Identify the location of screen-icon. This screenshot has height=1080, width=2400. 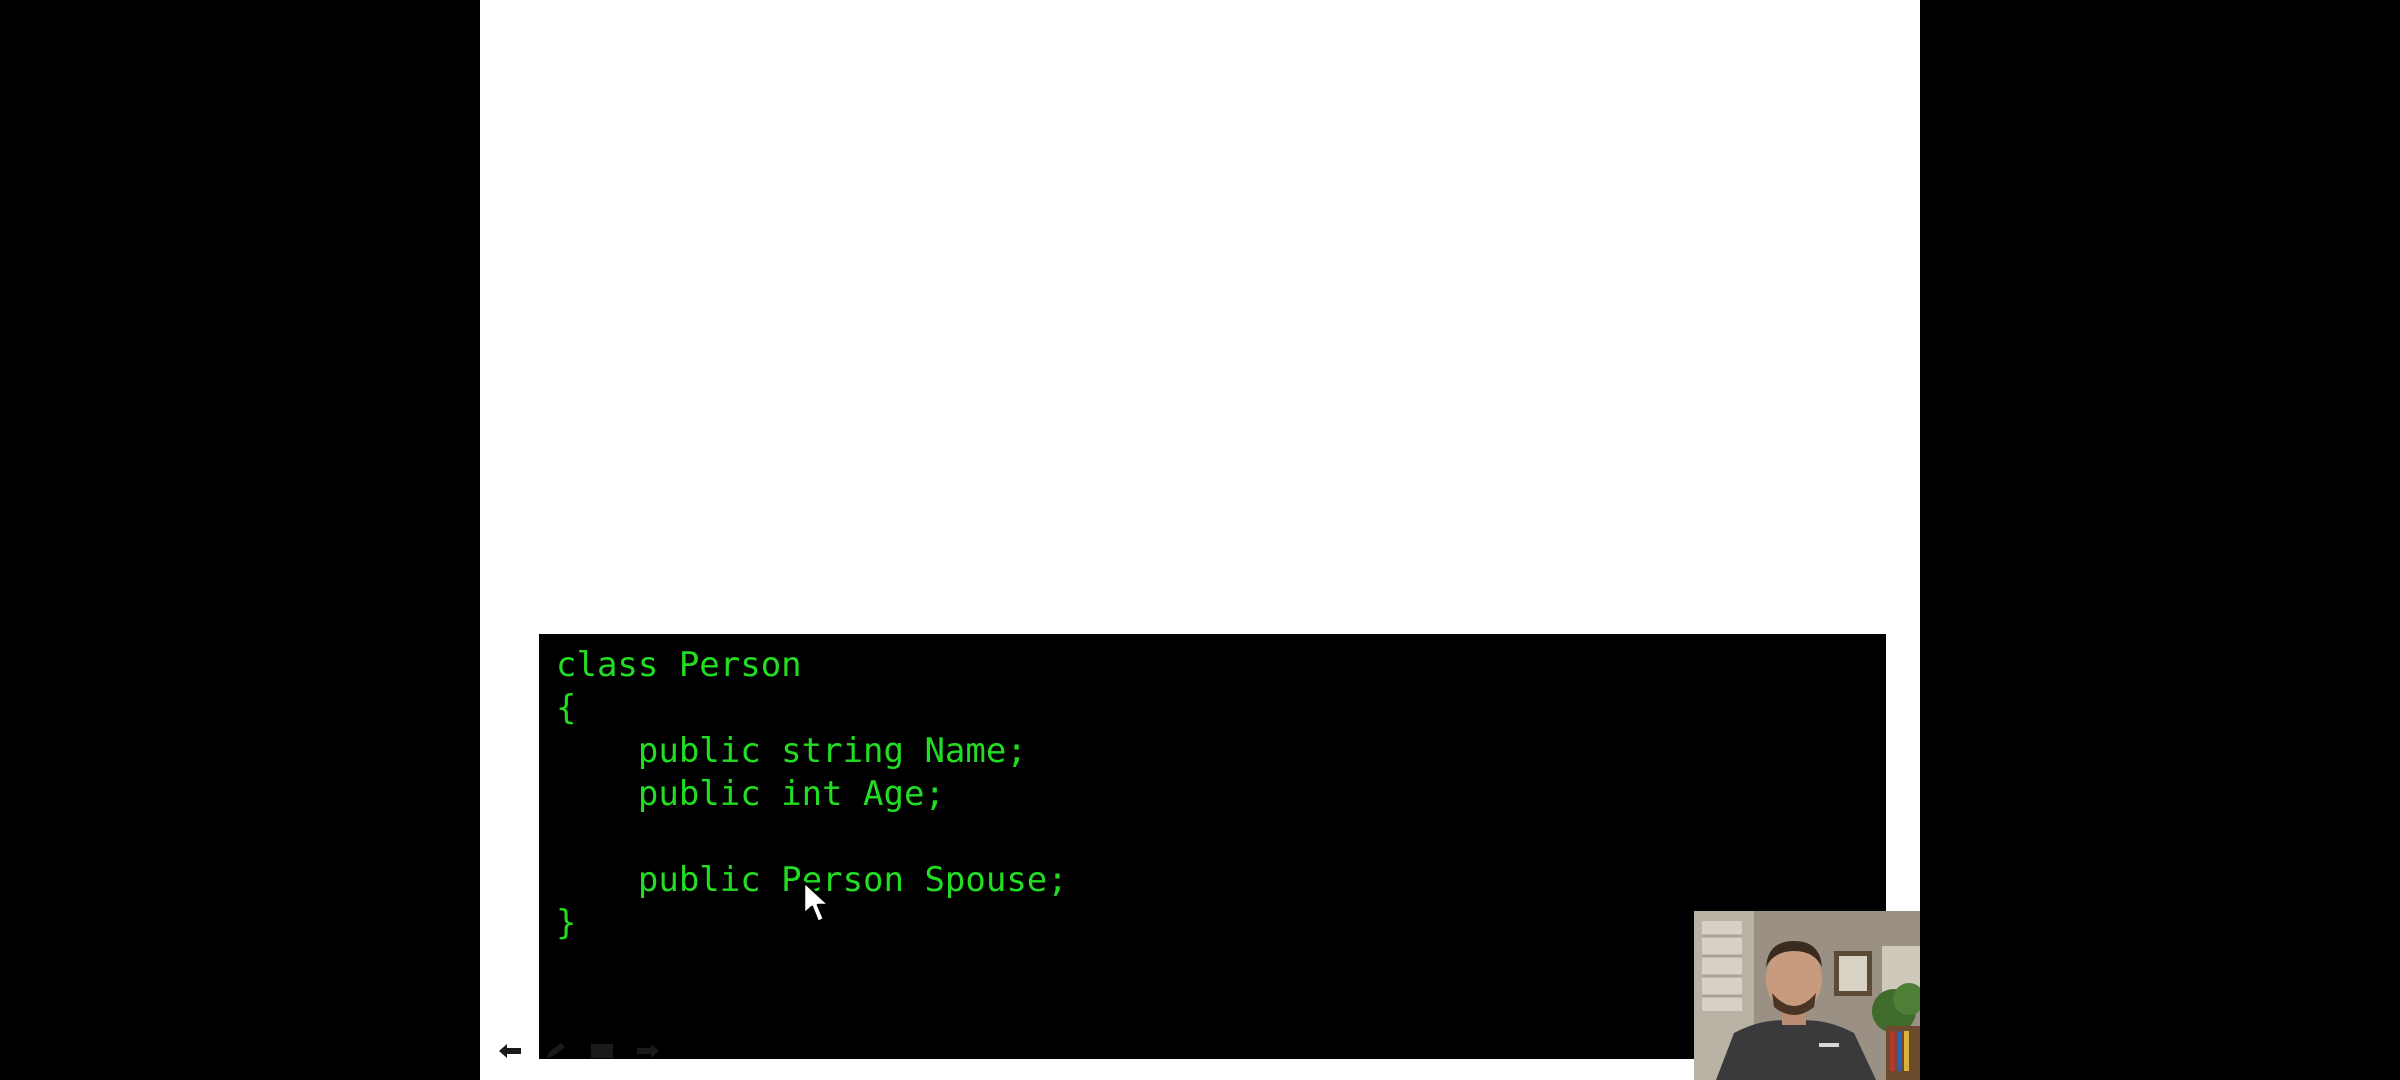
(602, 1051).